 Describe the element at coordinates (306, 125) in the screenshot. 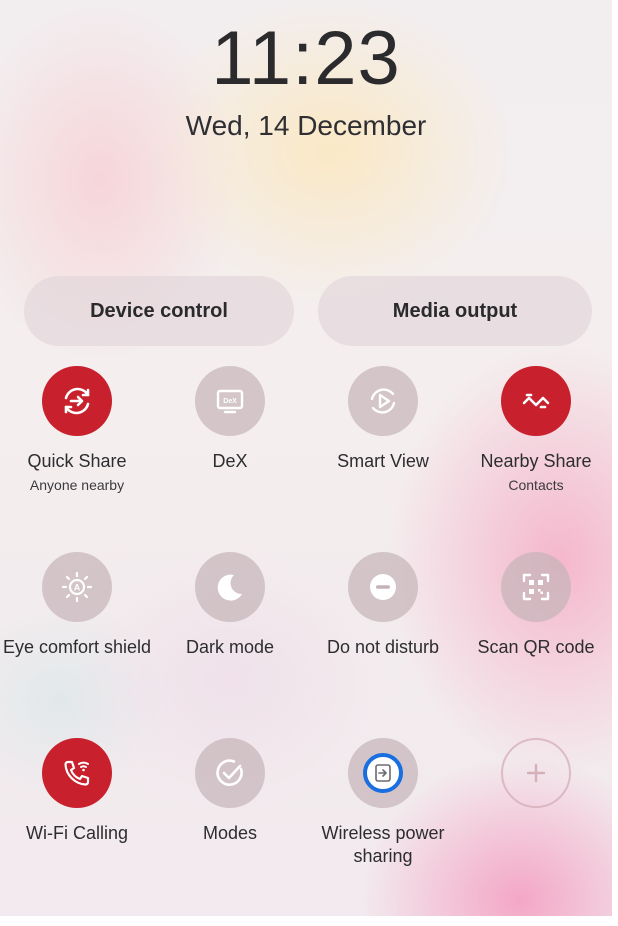

I see `date: Wed, 14 December` at that location.